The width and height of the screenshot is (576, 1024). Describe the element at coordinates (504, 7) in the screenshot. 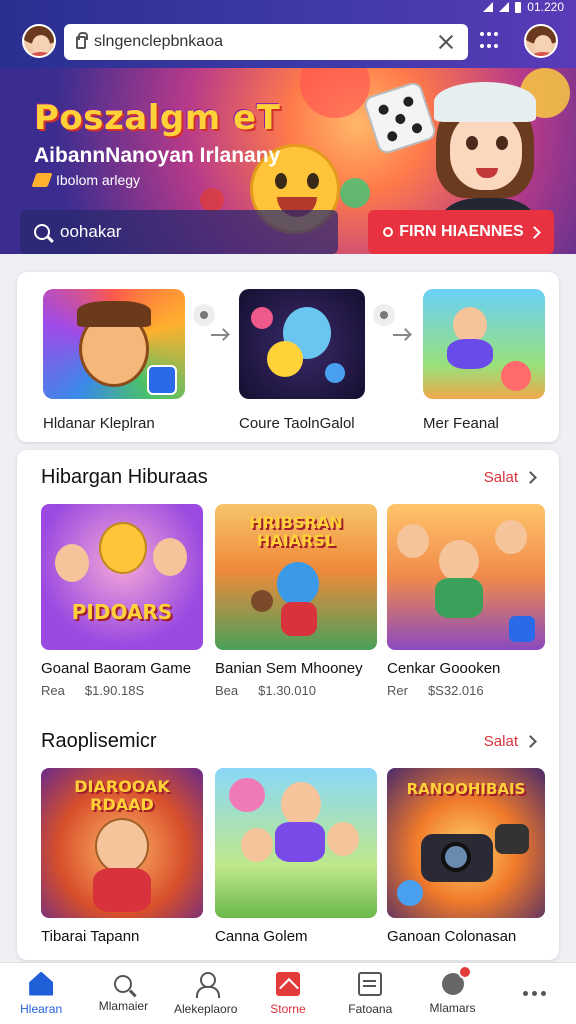

I see `wifi-icon` at that location.